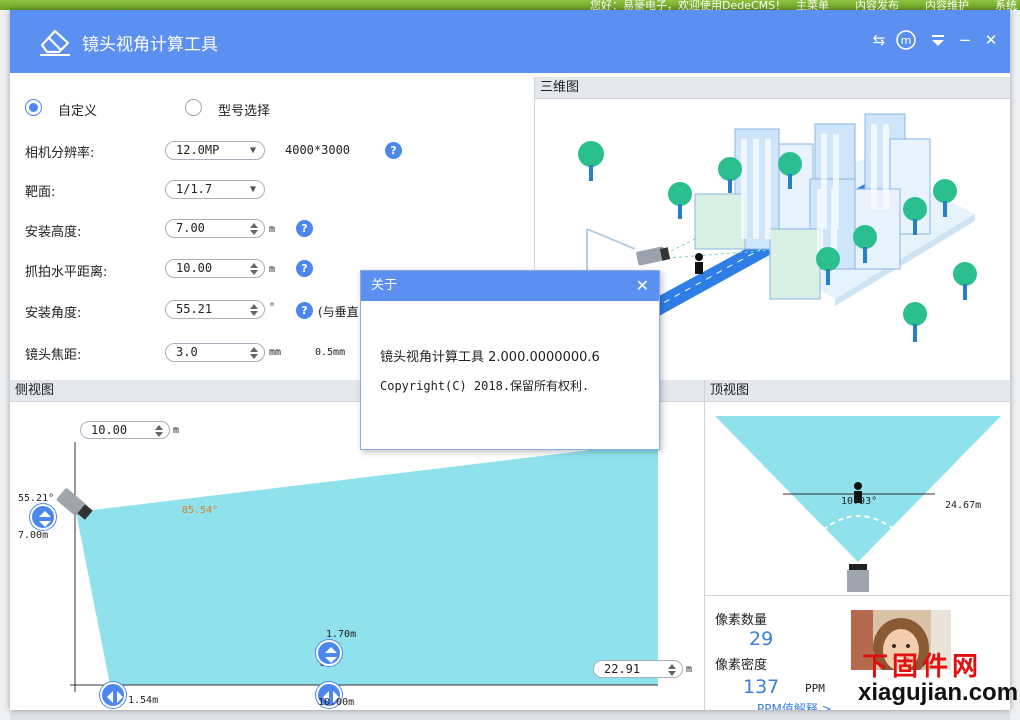  I want to click on background-menu-item: 内容维护, so click(947, 5).